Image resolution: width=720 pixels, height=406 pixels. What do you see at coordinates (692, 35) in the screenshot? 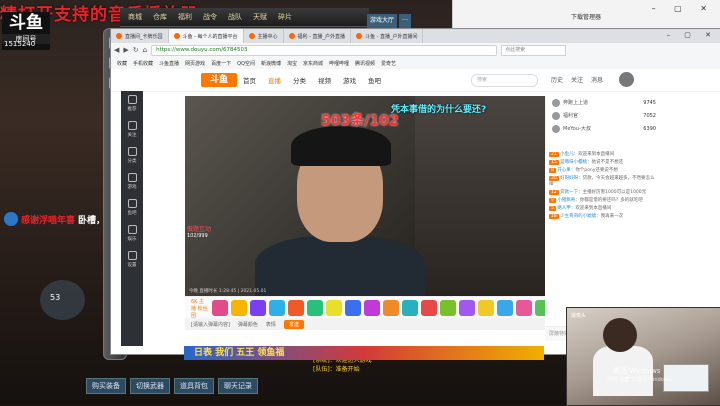
I see `window-controls: – ▢ ✕` at bounding box center [692, 35].